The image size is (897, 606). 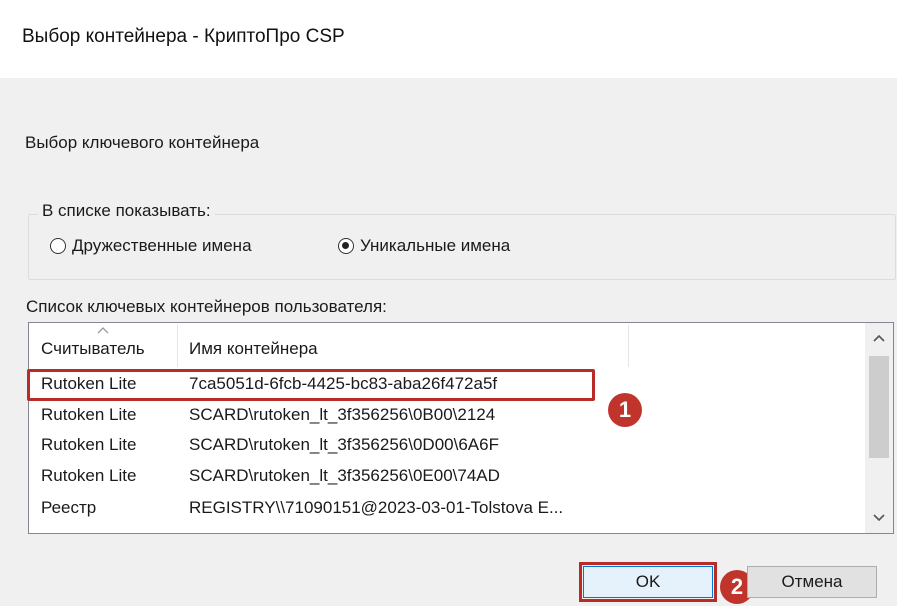 I want to click on column-header-reader: Считыватель, so click(x=103, y=346).